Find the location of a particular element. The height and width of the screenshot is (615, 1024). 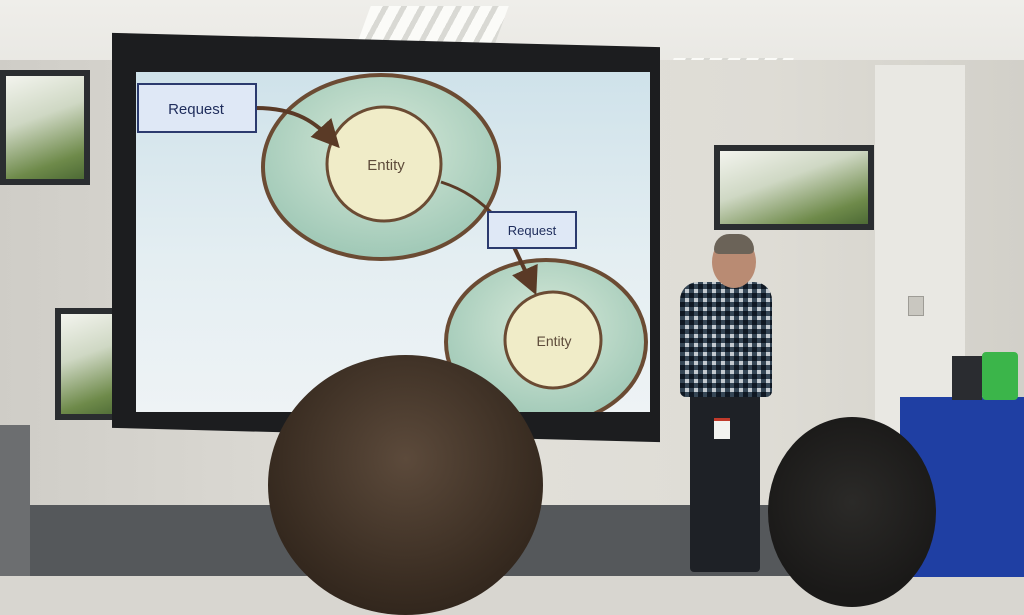

request-box-1: Request is located at coordinates (197, 108).